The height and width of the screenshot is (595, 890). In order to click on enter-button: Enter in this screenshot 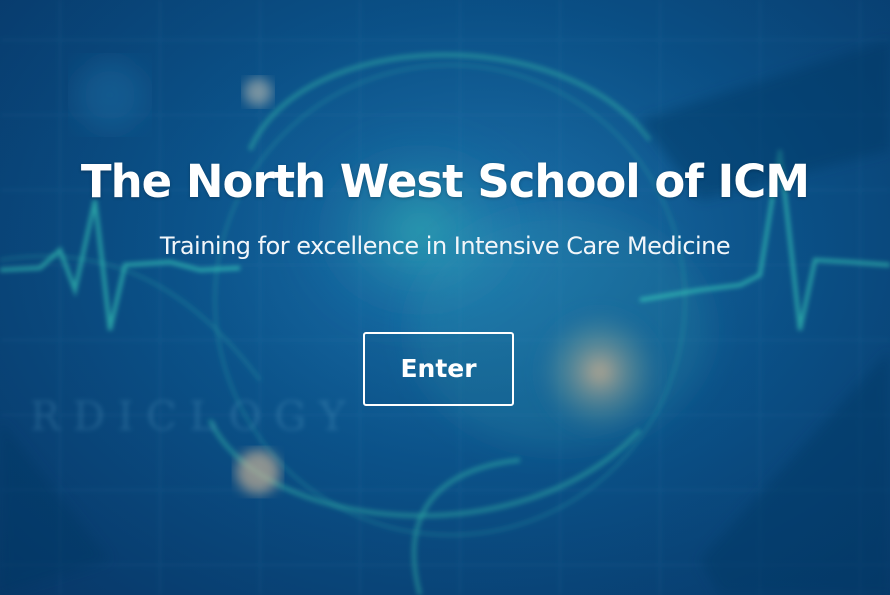, I will do `click(438, 369)`.